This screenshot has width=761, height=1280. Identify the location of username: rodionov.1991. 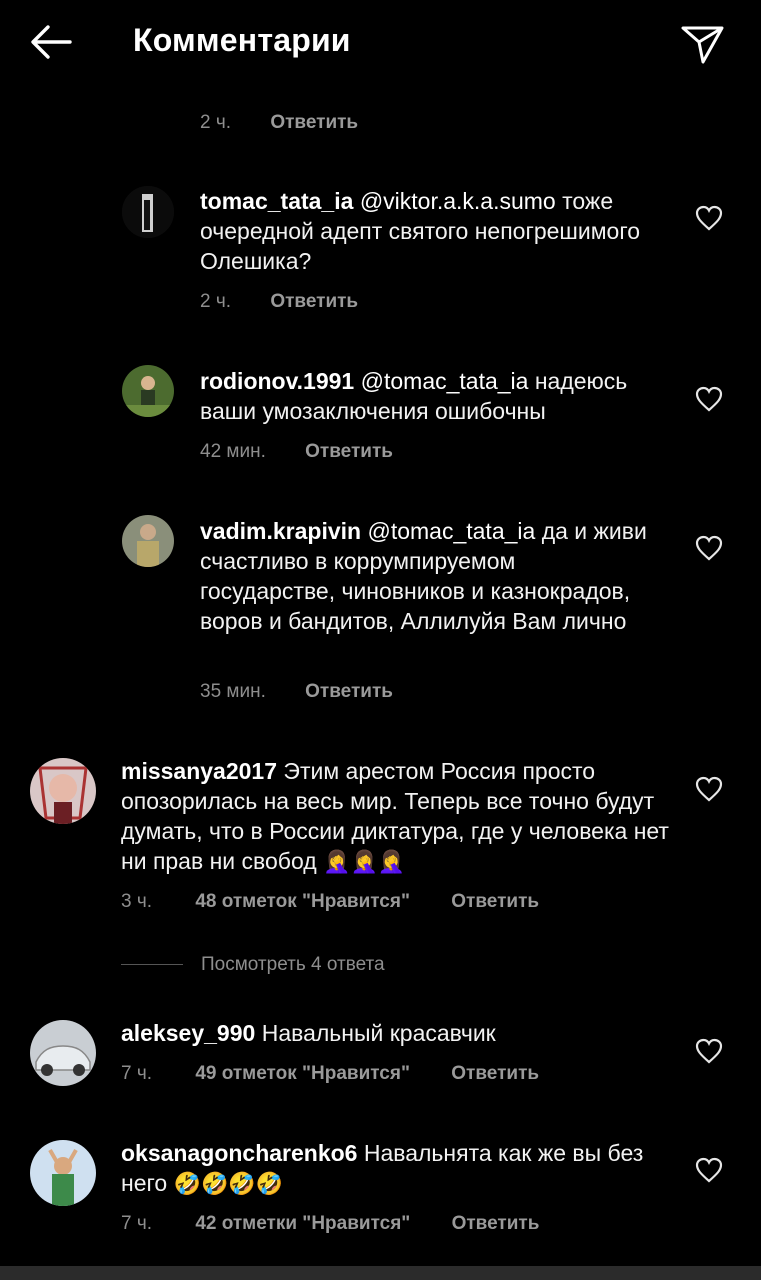
(277, 381).